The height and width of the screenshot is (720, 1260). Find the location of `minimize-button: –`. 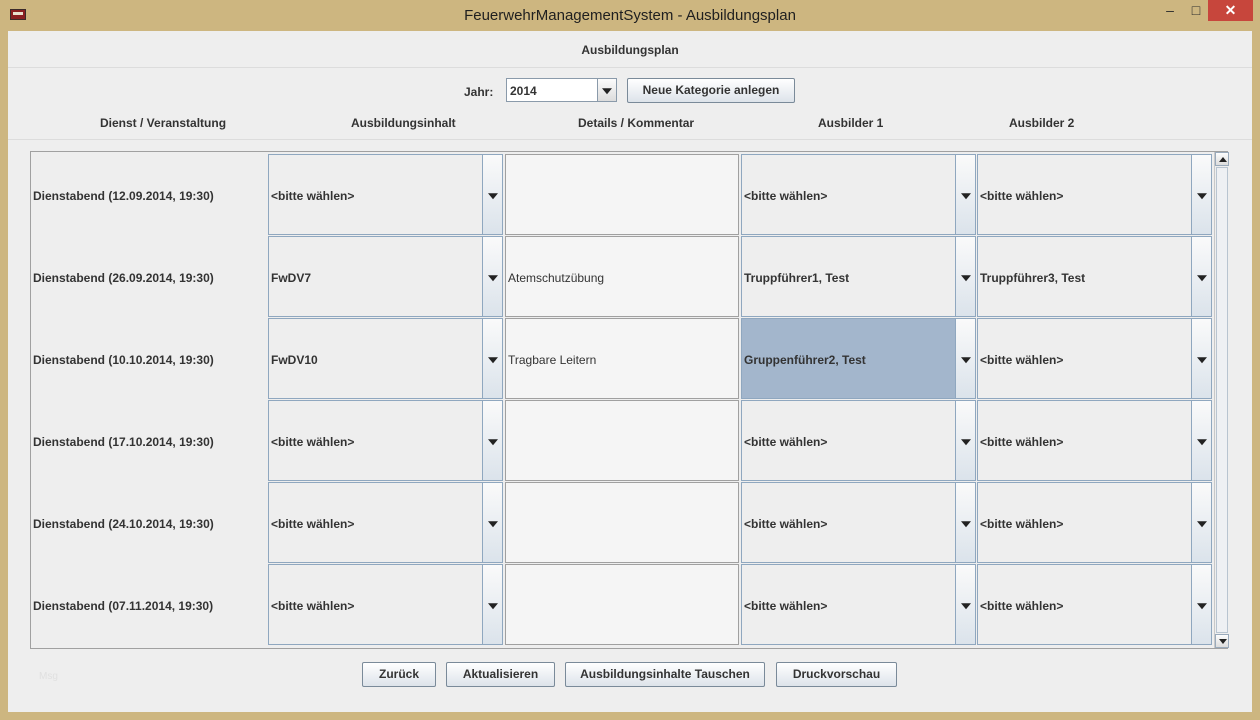

minimize-button: – is located at coordinates (1170, 10).